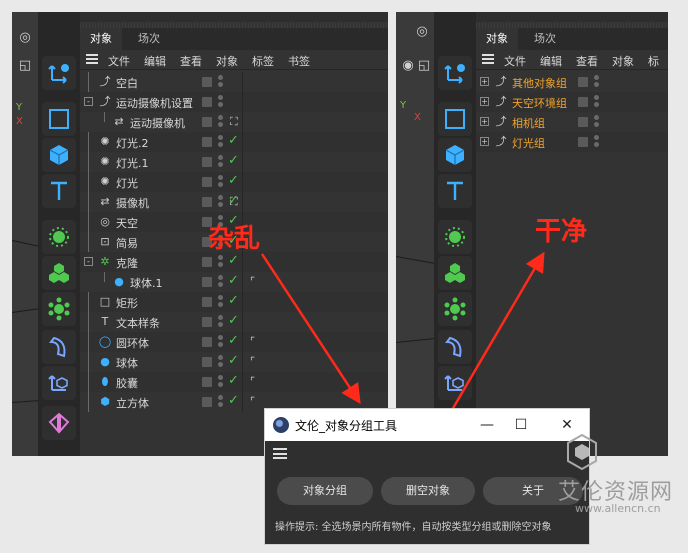 The width and height of the screenshot is (688, 553). Describe the element at coordinates (408, 66) in the screenshot. I see `viewport-orbit-icon: ◉` at that location.